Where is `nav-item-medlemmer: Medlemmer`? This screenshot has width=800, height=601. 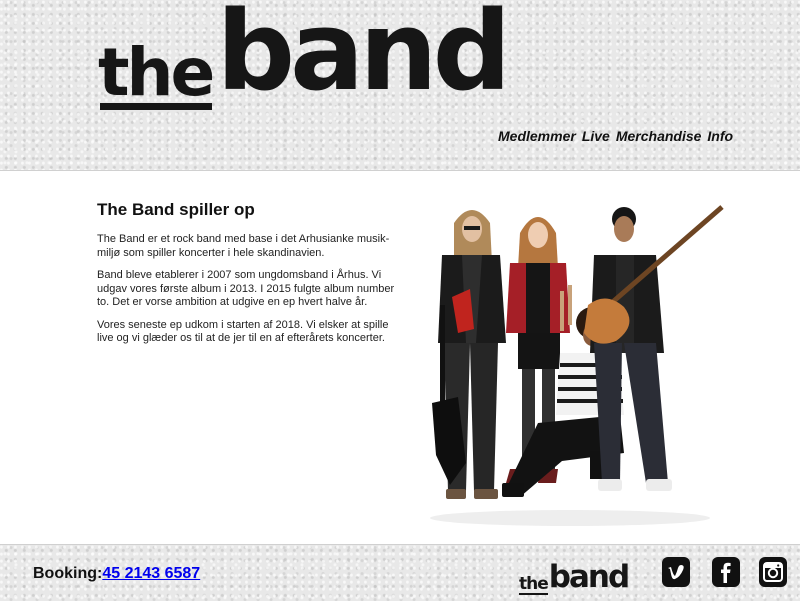 nav-item-medlemmer: Medlemmer is located at coordinates (537, 137).